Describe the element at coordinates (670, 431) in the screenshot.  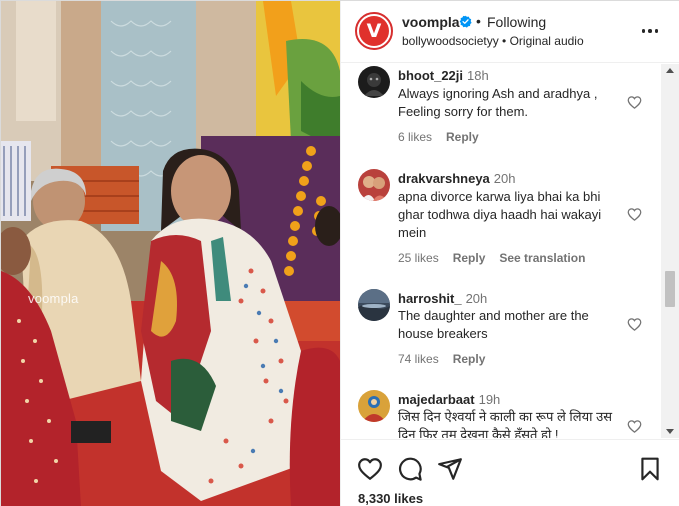
I see `scroll-down-arrow-icon` at that location.